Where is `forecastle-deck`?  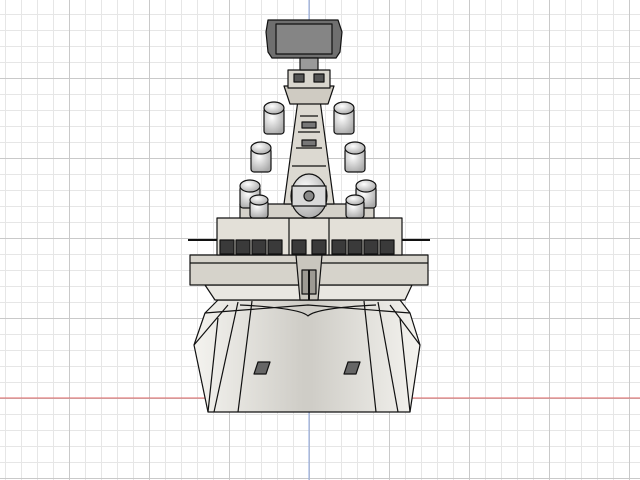
forecastle-deck is located at coordinates (309, 277).